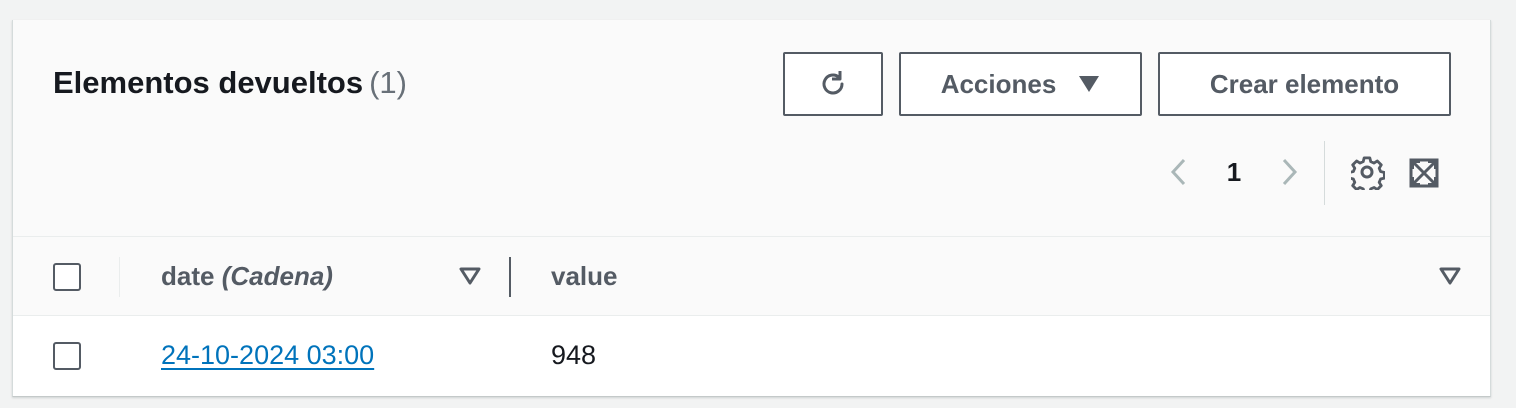 This screenshot has width=1516, height=408. What do you see at coordinates (188, 276) in the screenshot?
I see `column-date-name: date` at bounding box center [188, 276].